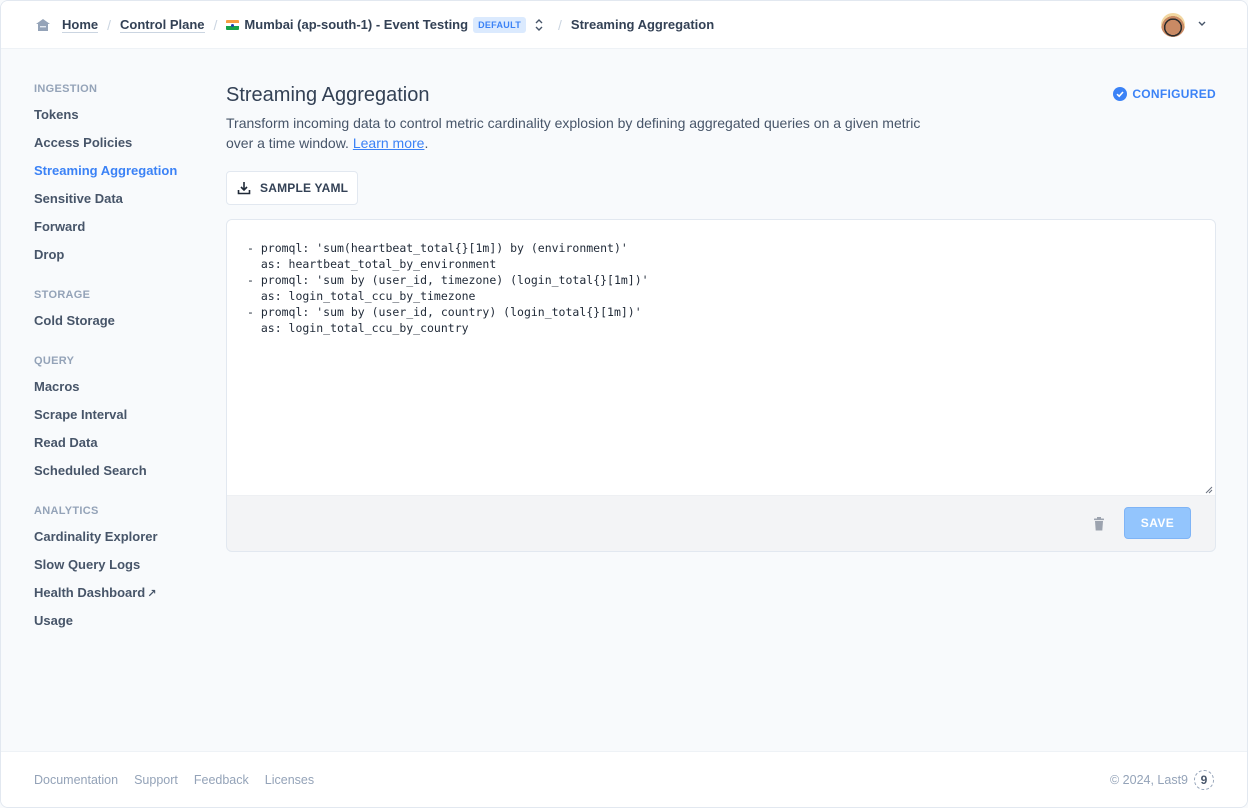 This screenshot has width=1248, height=808. What do you see at coordinates (289, 780) in the screenshot?
I see `footer-link-licenses: Licenses` at bounding box center [289, 780].